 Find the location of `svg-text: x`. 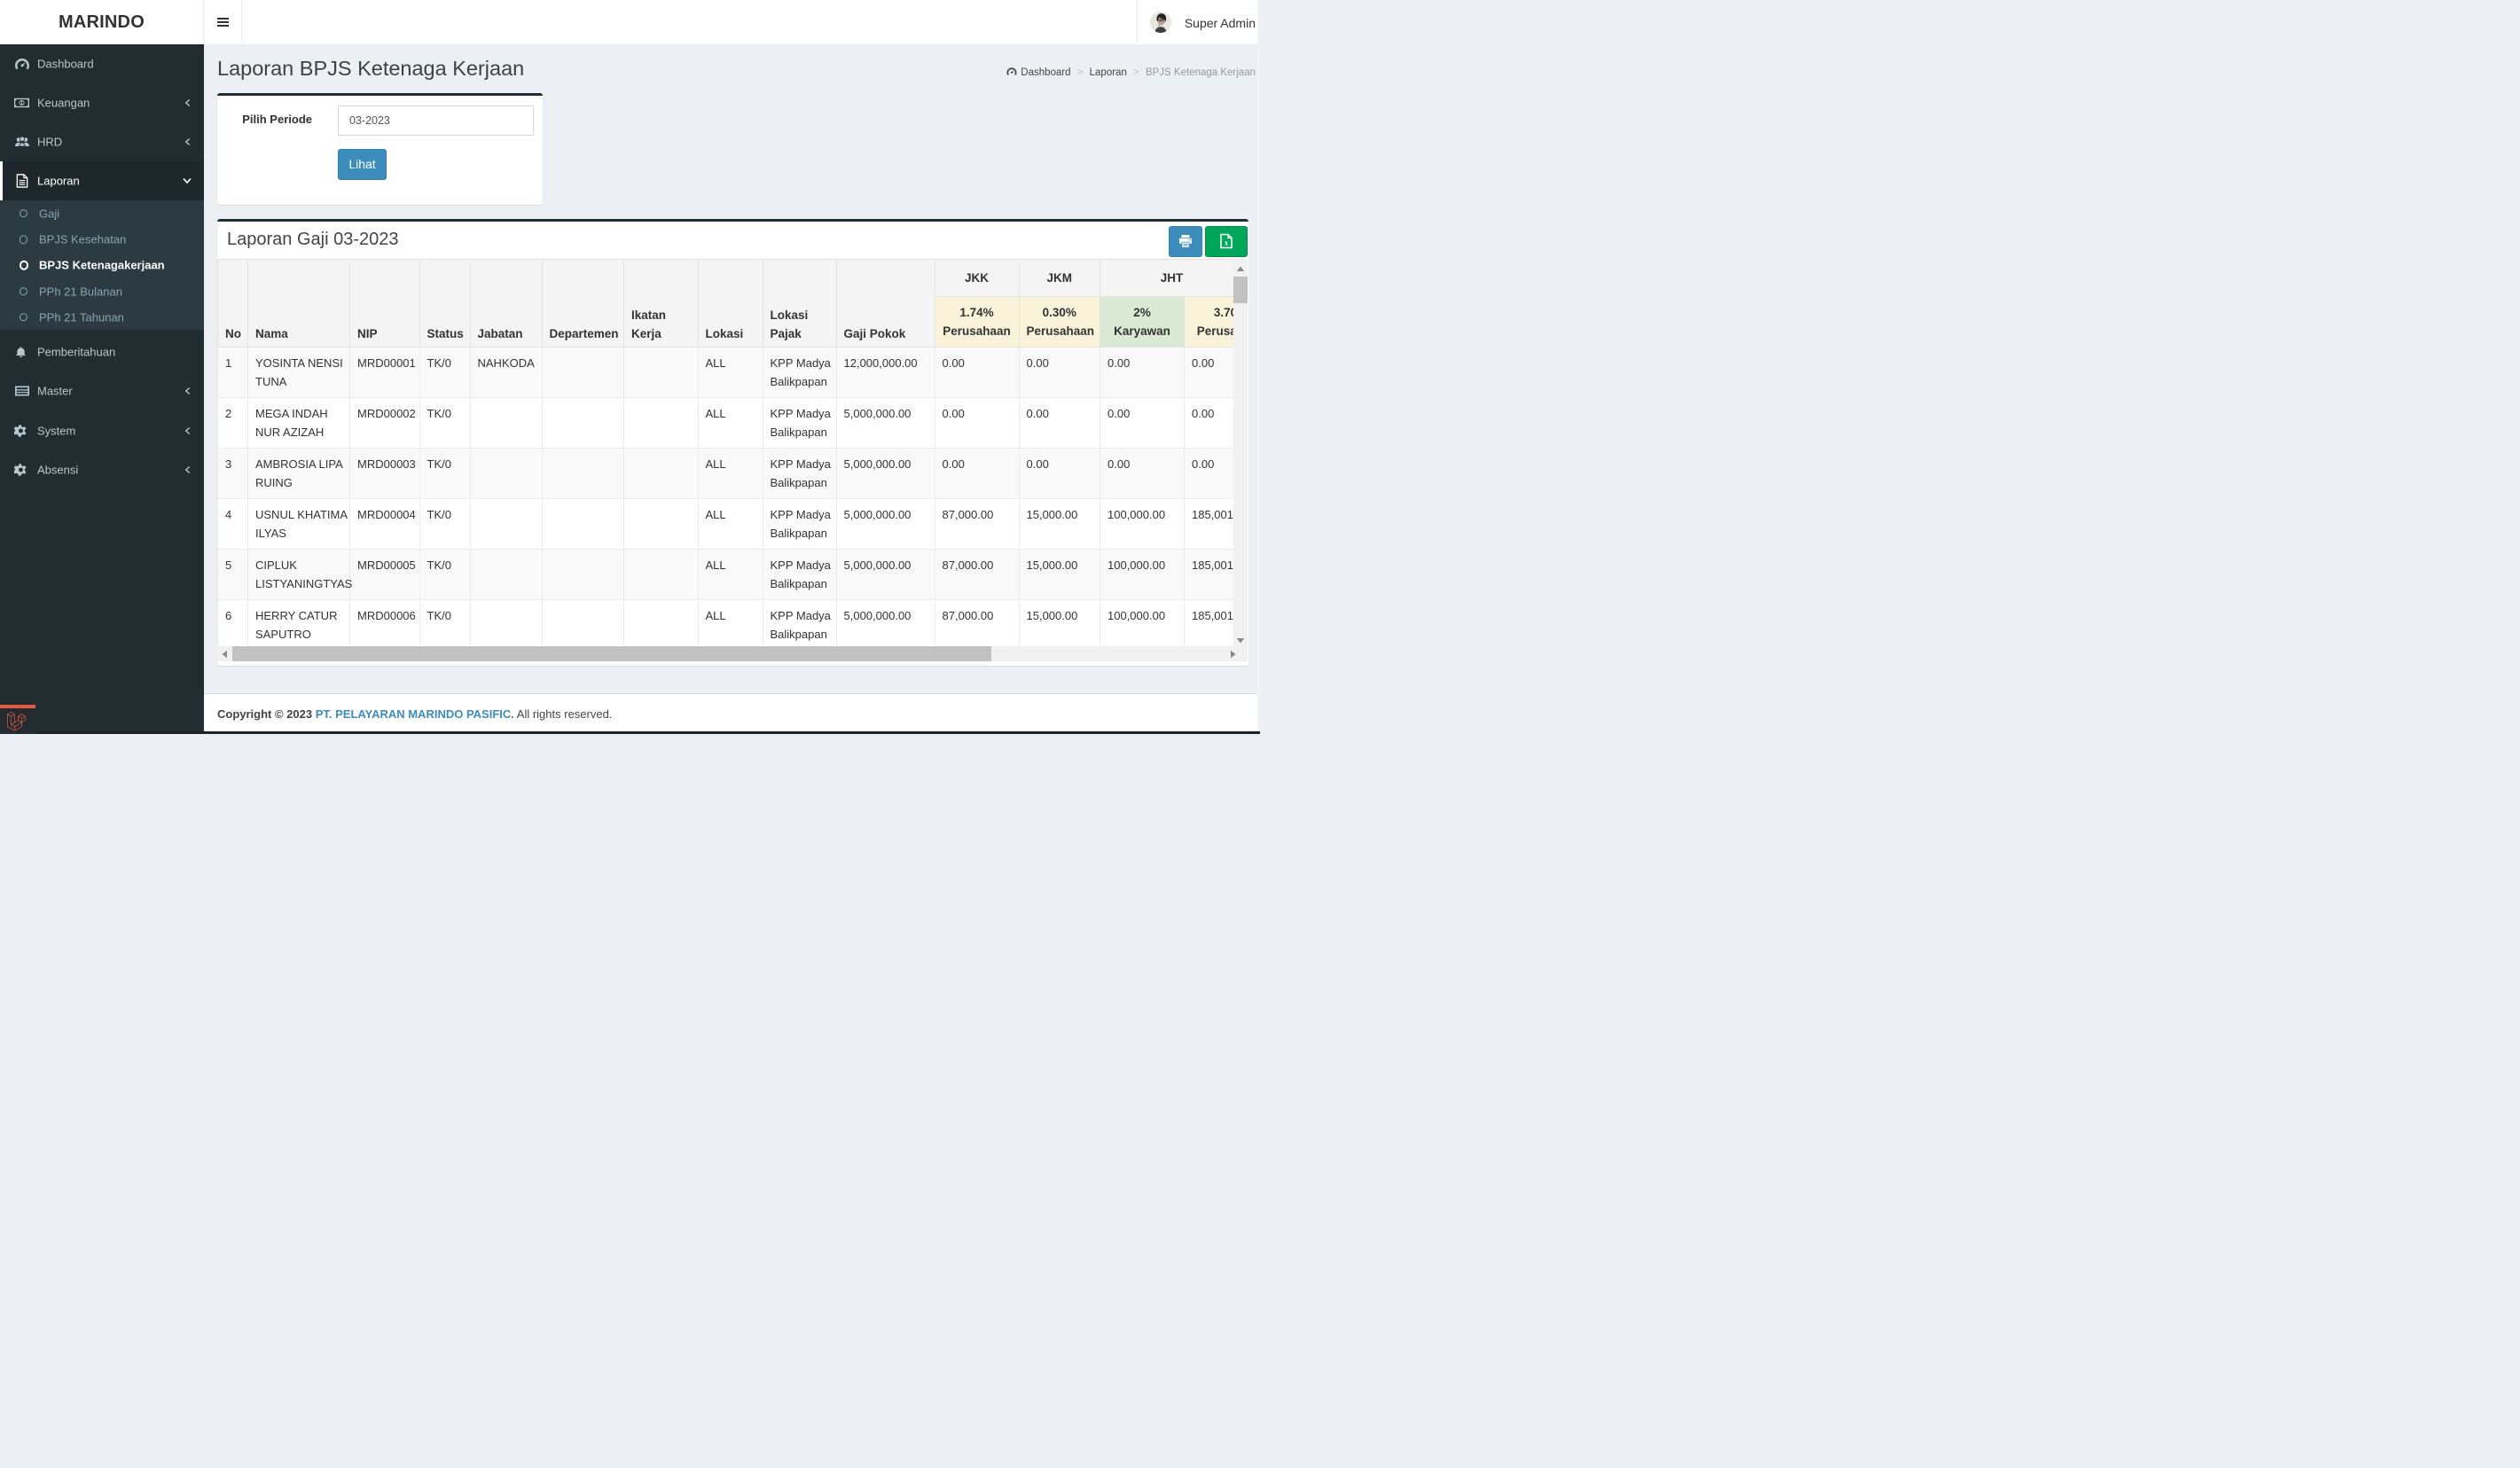

svg-text: x is located at coordinates (1227, 243).